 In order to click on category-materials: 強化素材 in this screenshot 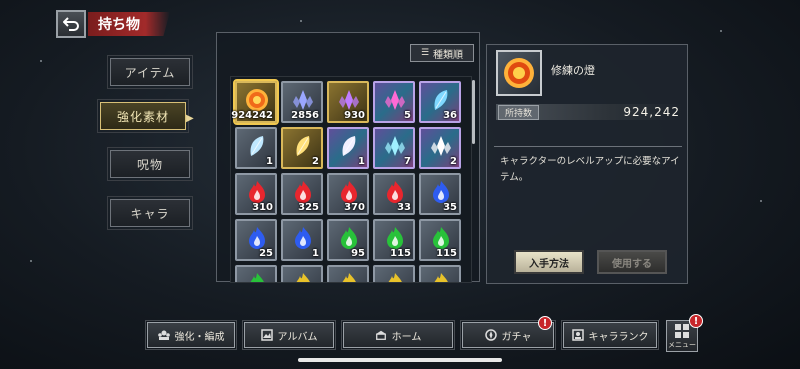, I will do `click(143, 116)`.